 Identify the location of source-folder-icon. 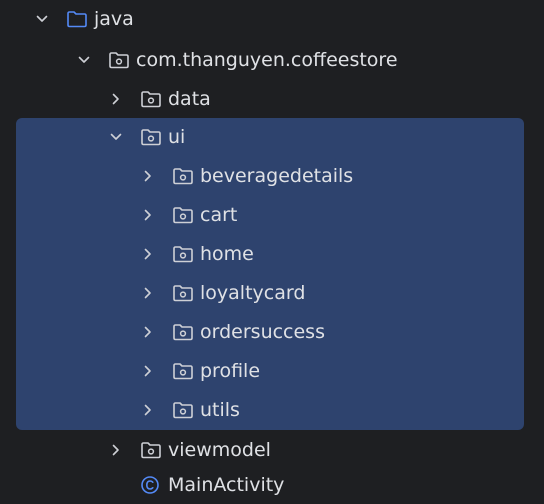
(77, 19).